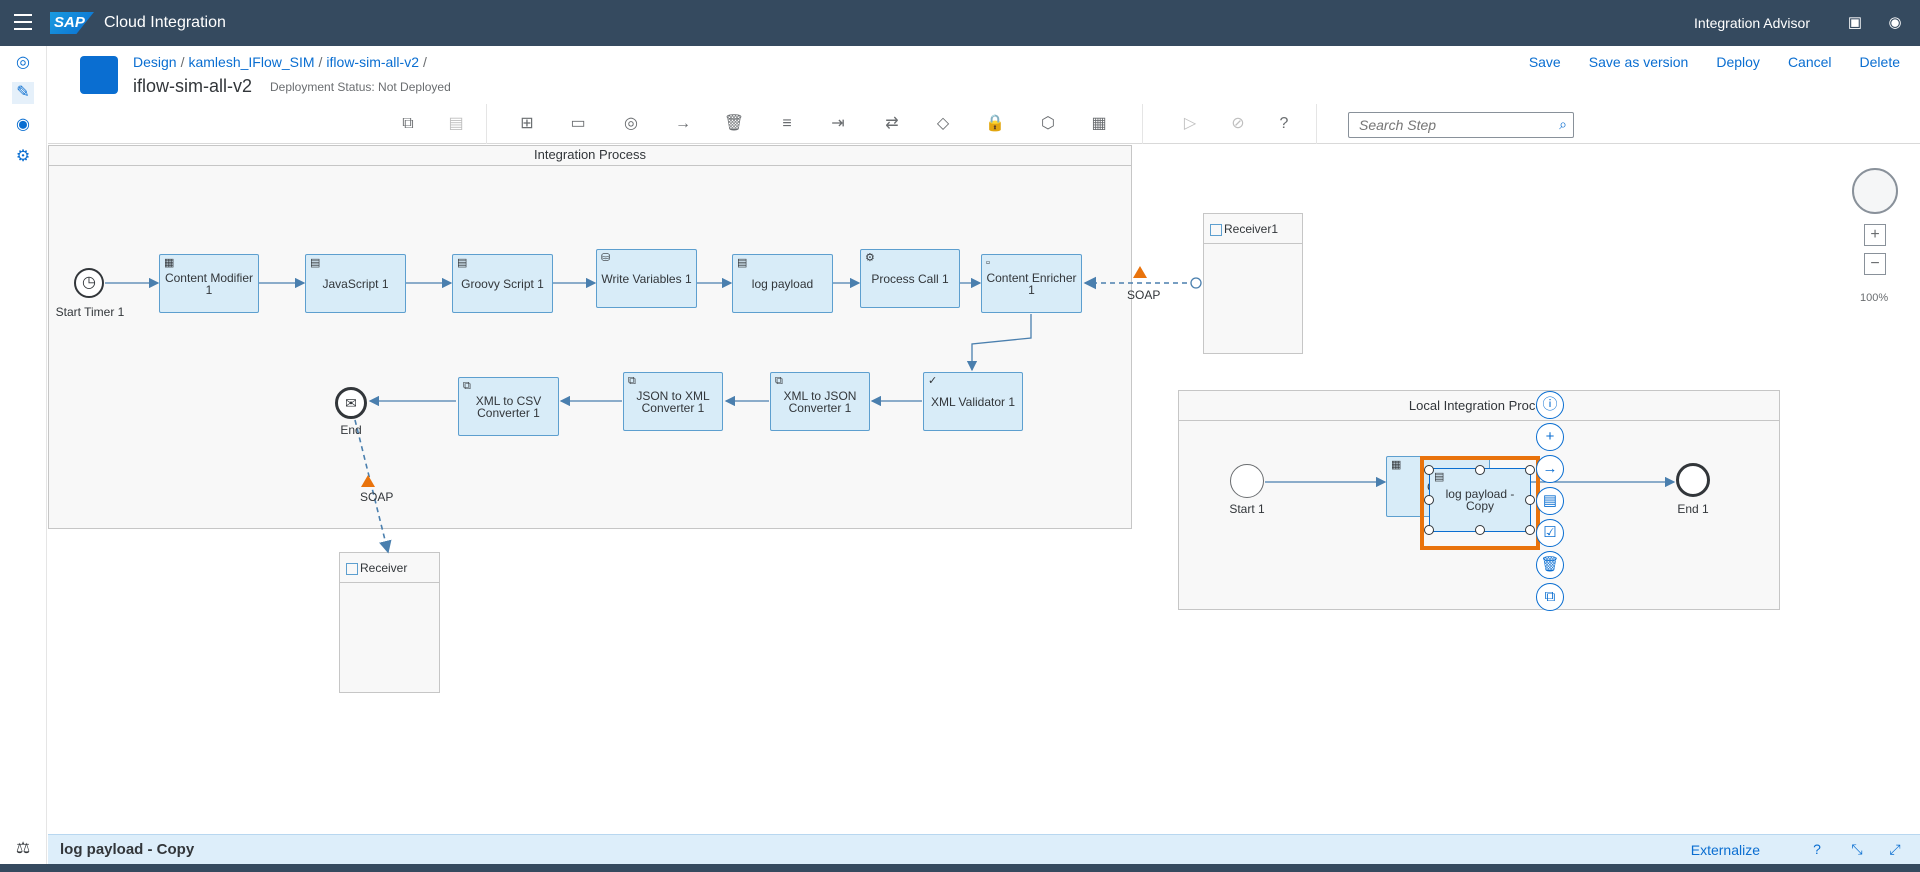 The image size is (1920, 872). I want to click on pan-control, so click(1875, 191).